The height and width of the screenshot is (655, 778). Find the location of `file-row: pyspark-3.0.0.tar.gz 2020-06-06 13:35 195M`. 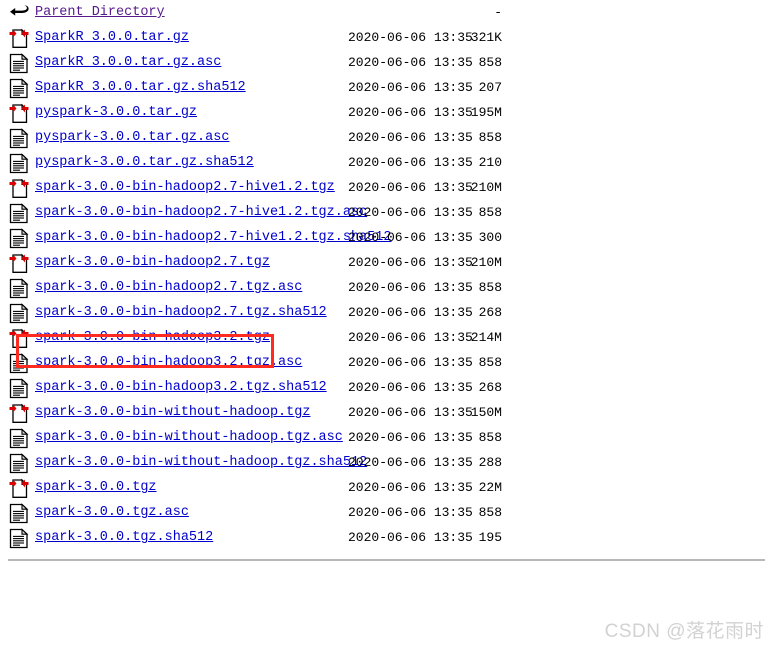

file-row: pyspark-3.0.0.tar.gz 2020-06-06 13:35 195M is located at coordinates (389, 112).